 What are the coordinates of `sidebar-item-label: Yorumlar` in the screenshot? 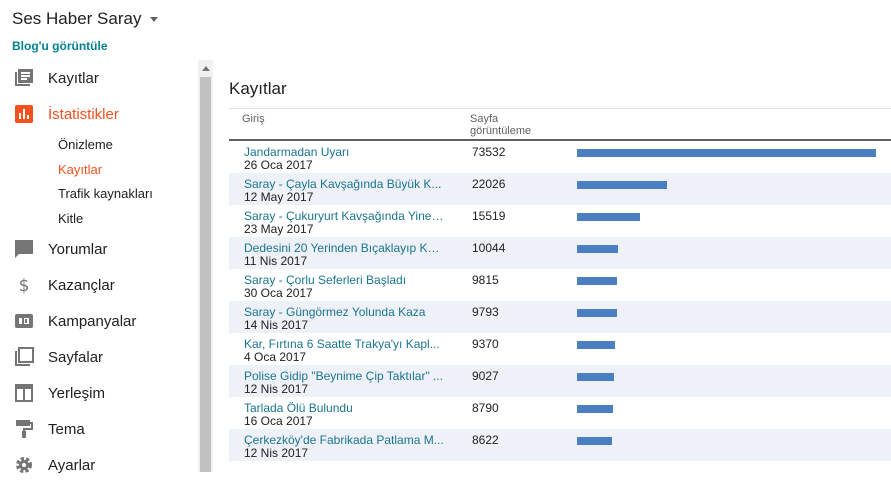 It's located at (78, 249).